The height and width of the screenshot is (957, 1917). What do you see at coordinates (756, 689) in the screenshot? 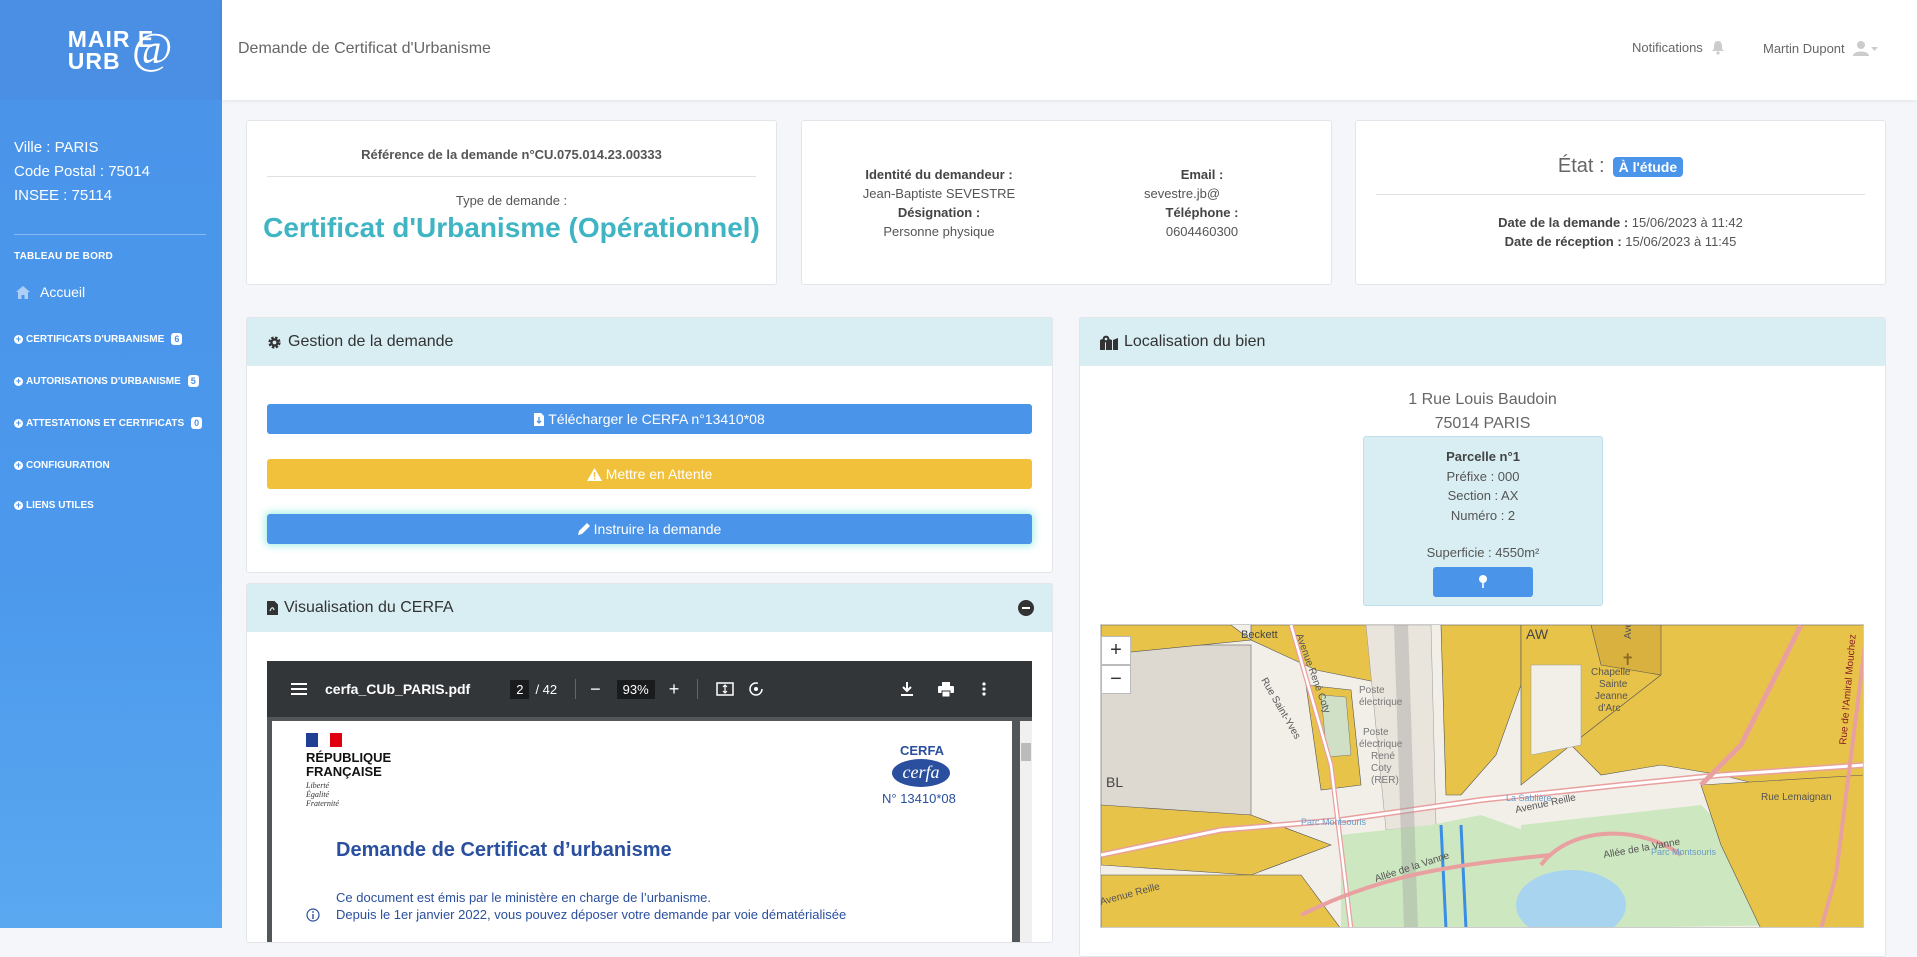
I see `rotate-icon` at bounding box center [756, 689].